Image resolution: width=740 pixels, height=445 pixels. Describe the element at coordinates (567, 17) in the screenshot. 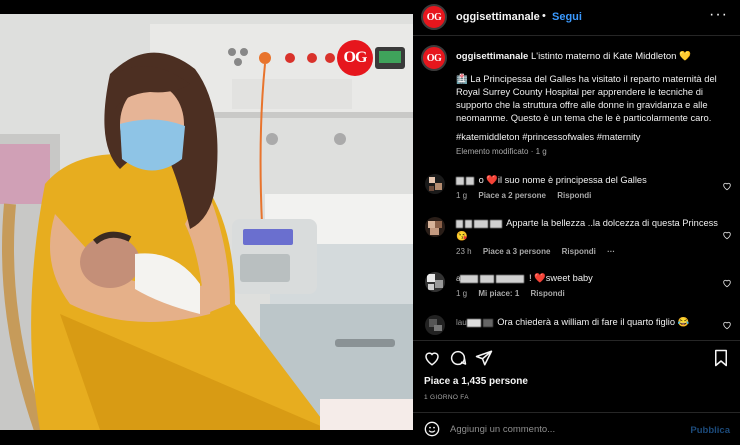

I see `follow-button: Segui` at that location.